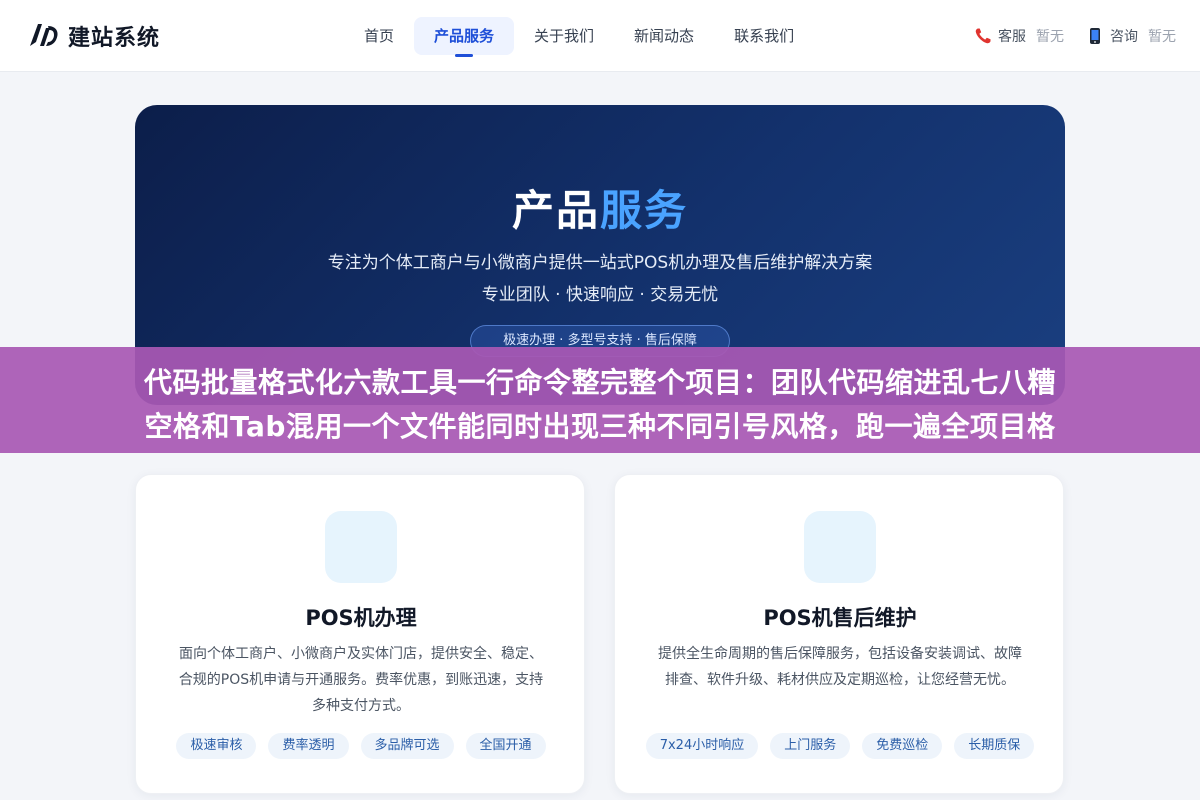 The image size is (1200, 800). What do you see at coordinates (1095, 36) in the screenshot?
I see `mobile-icon` at bounding box center [1095, 36].